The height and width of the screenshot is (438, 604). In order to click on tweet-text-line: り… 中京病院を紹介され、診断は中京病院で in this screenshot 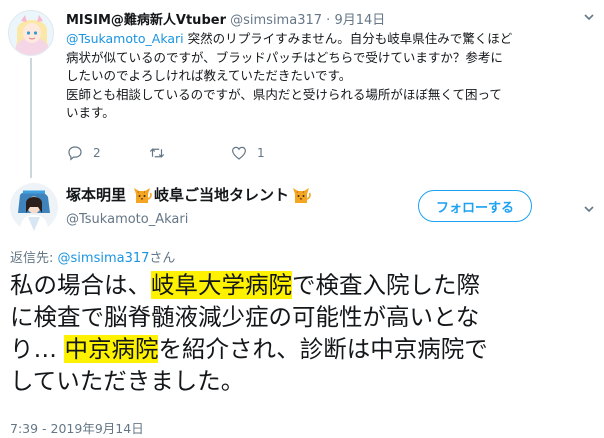, I will do `click(305, 349)`.